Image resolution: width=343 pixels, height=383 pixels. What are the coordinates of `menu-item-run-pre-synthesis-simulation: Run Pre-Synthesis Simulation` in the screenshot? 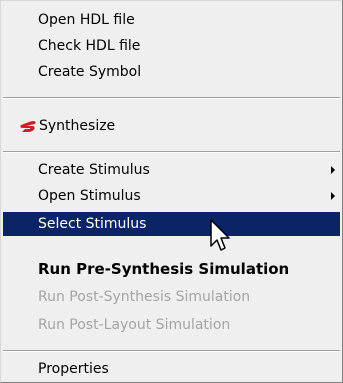 It's located at (171, 269).